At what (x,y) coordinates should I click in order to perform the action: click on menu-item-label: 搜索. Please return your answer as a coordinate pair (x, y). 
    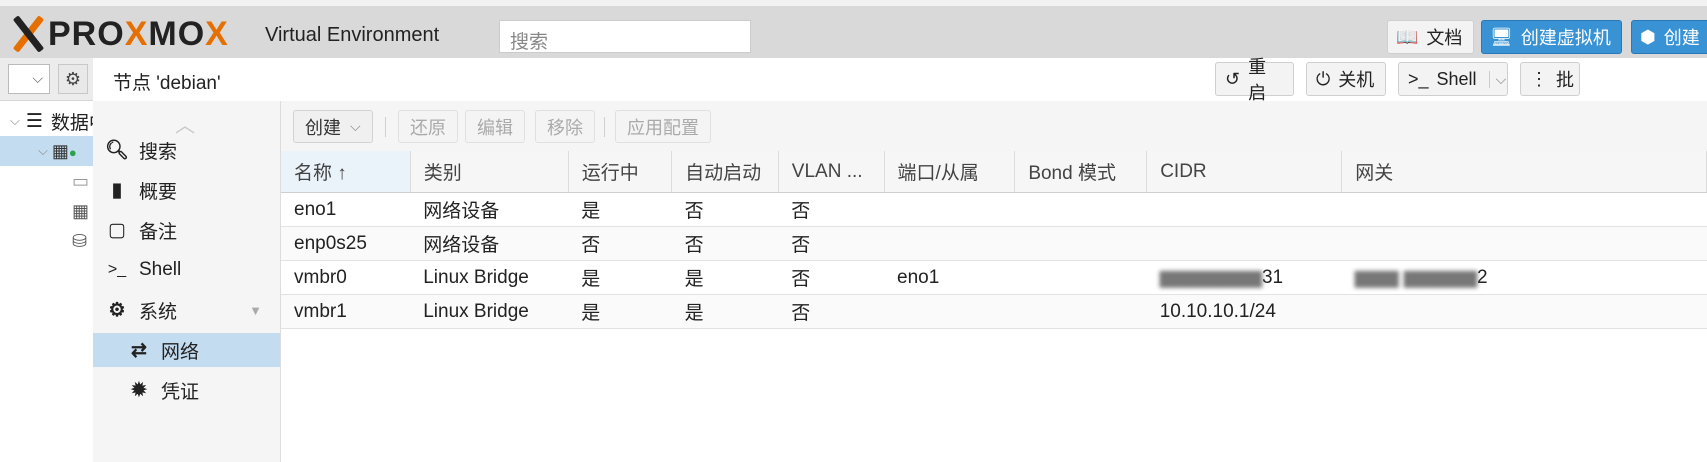
    Looking at the image, I should click on (158, 152).